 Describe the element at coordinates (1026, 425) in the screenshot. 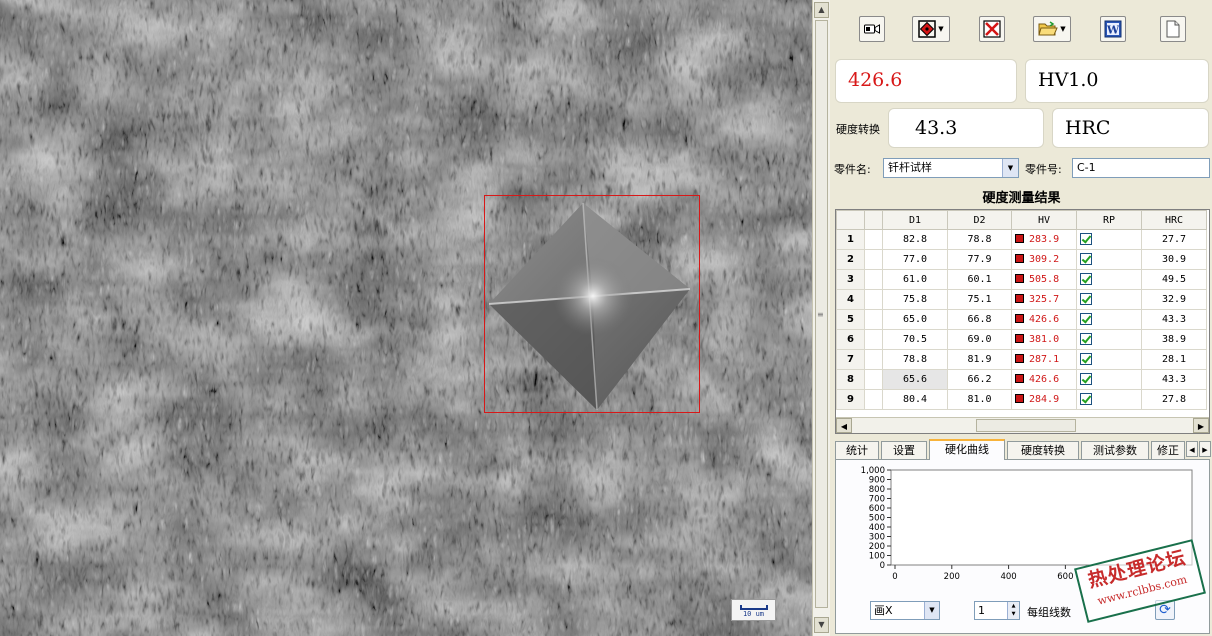

I see `scrollbar-thumb` at that location.